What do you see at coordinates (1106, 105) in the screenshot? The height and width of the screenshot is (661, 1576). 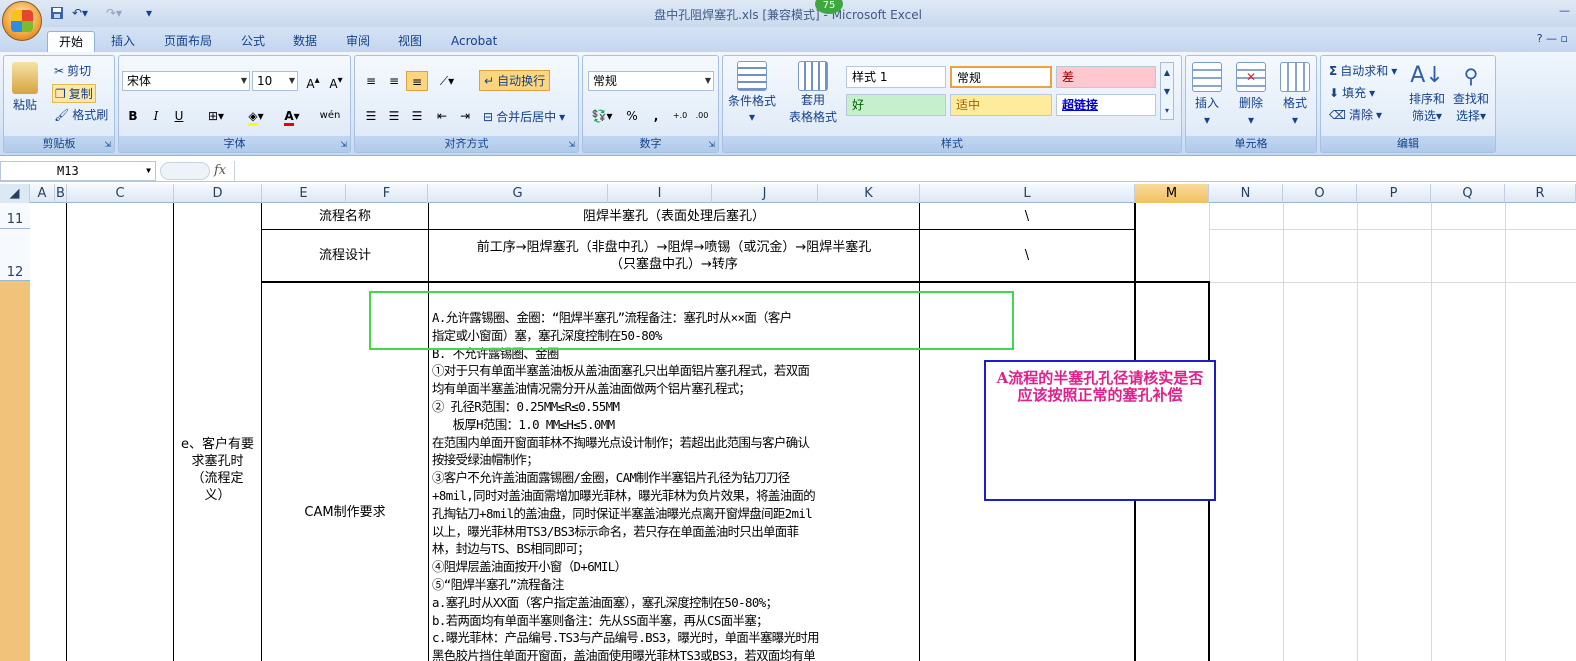 I see `style-cell-hyperlink: 超链接` at bounding box center [1106, 105].